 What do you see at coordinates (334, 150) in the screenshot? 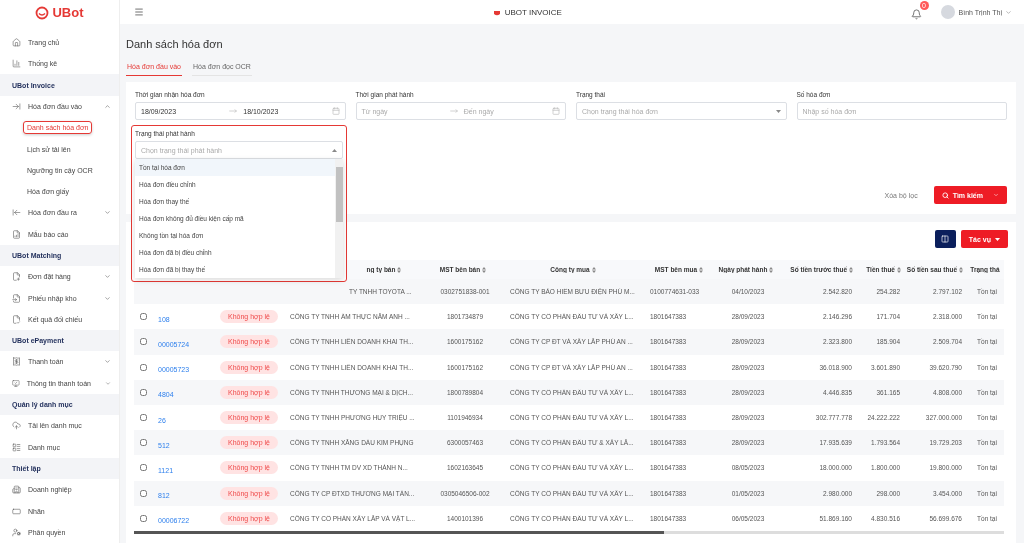
I see `caret-up-icon` at bounding box center [334, 150].